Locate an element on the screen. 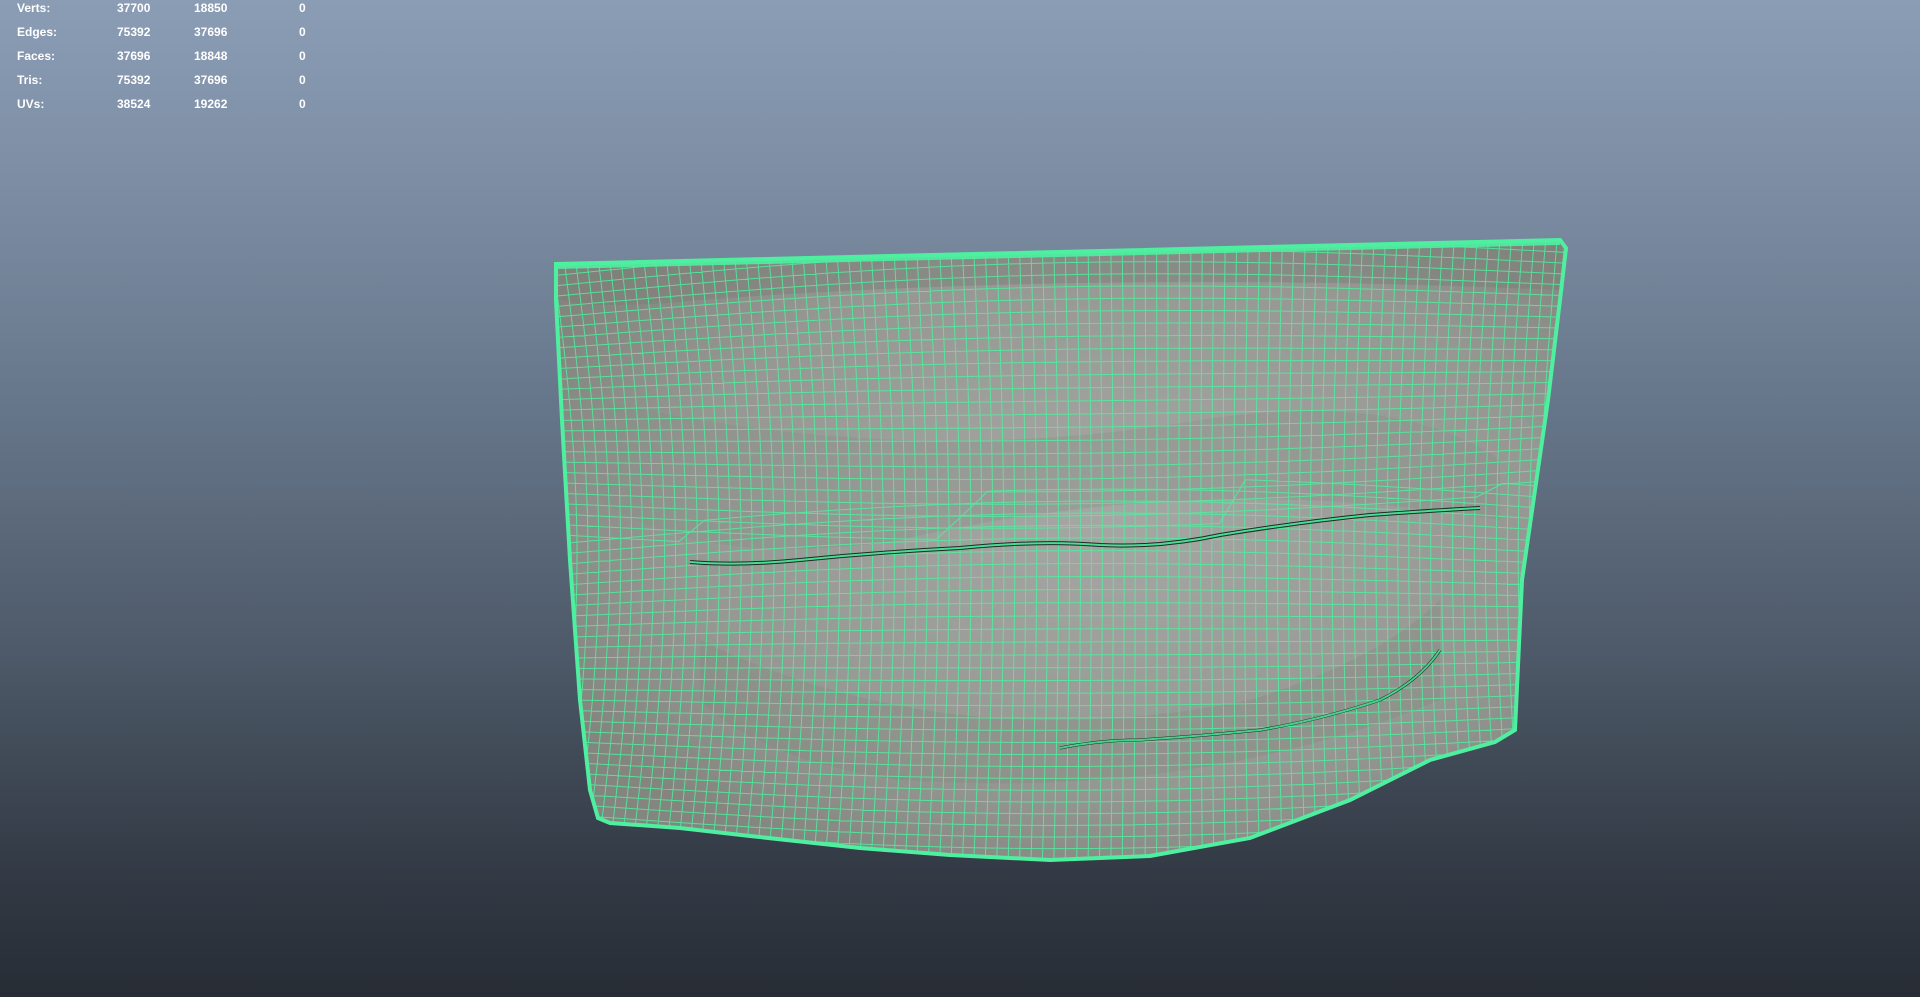 This screenshot has height=997, width=1920. hud-label: Faces: is located at coordinates (36, 56).